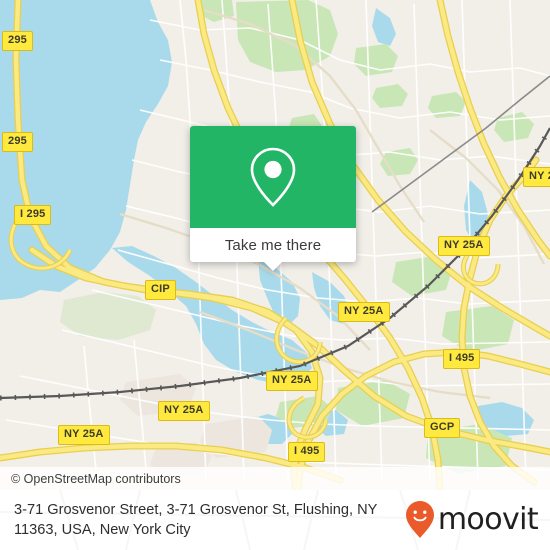  What do you see at coordinates (488, 519) in the screenshot?
I see `moovit-wordmark: moovit` at bounding box center [488, 519].